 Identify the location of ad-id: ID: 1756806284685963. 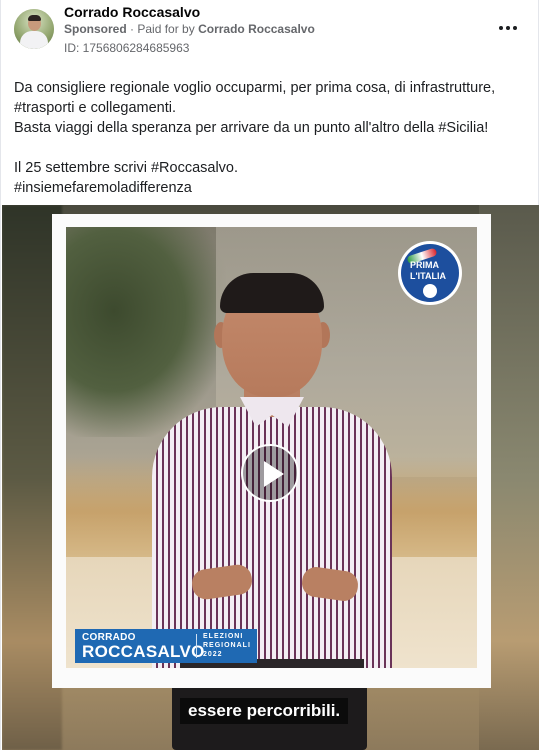
(127, 48).